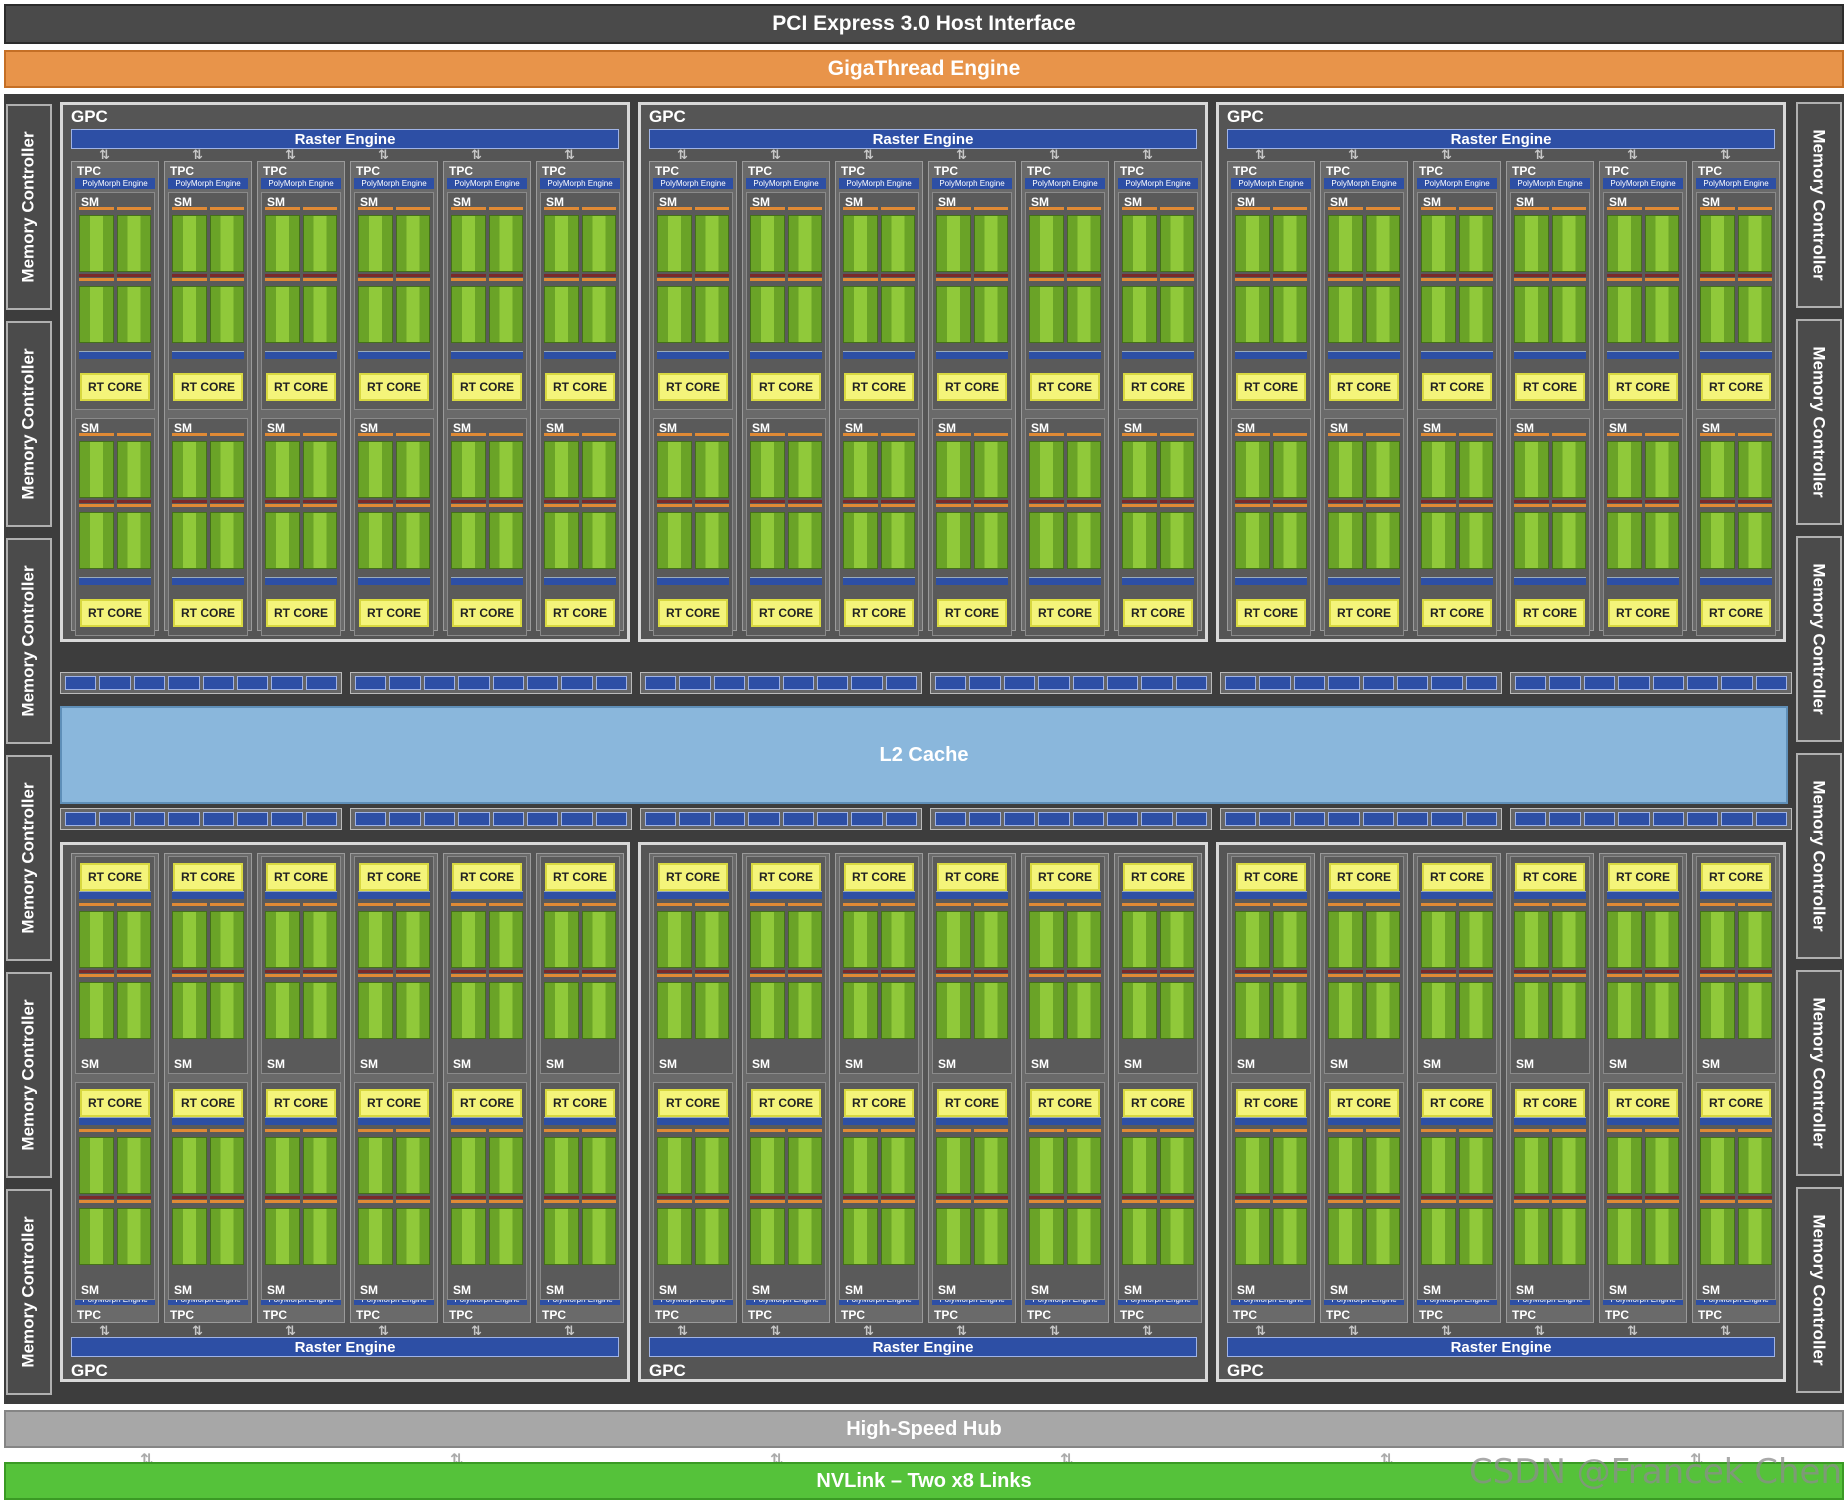 Image resolution: width=1848 pixels, height=1504 pixels. I want to click on tpc-label: TPC, so click(1710, 171).